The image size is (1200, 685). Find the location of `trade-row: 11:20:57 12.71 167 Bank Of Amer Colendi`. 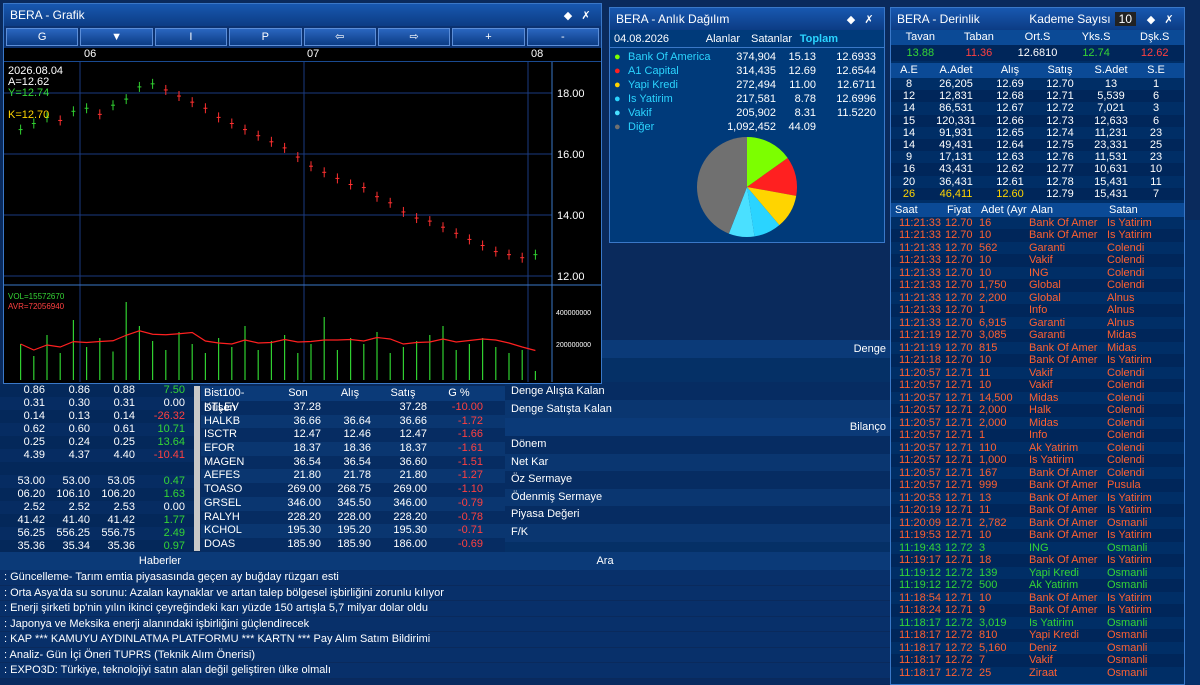

trade-row: 11:20:57 12.71 167 Bank Of Amer Colendi is located at coordinates (1037, 473).